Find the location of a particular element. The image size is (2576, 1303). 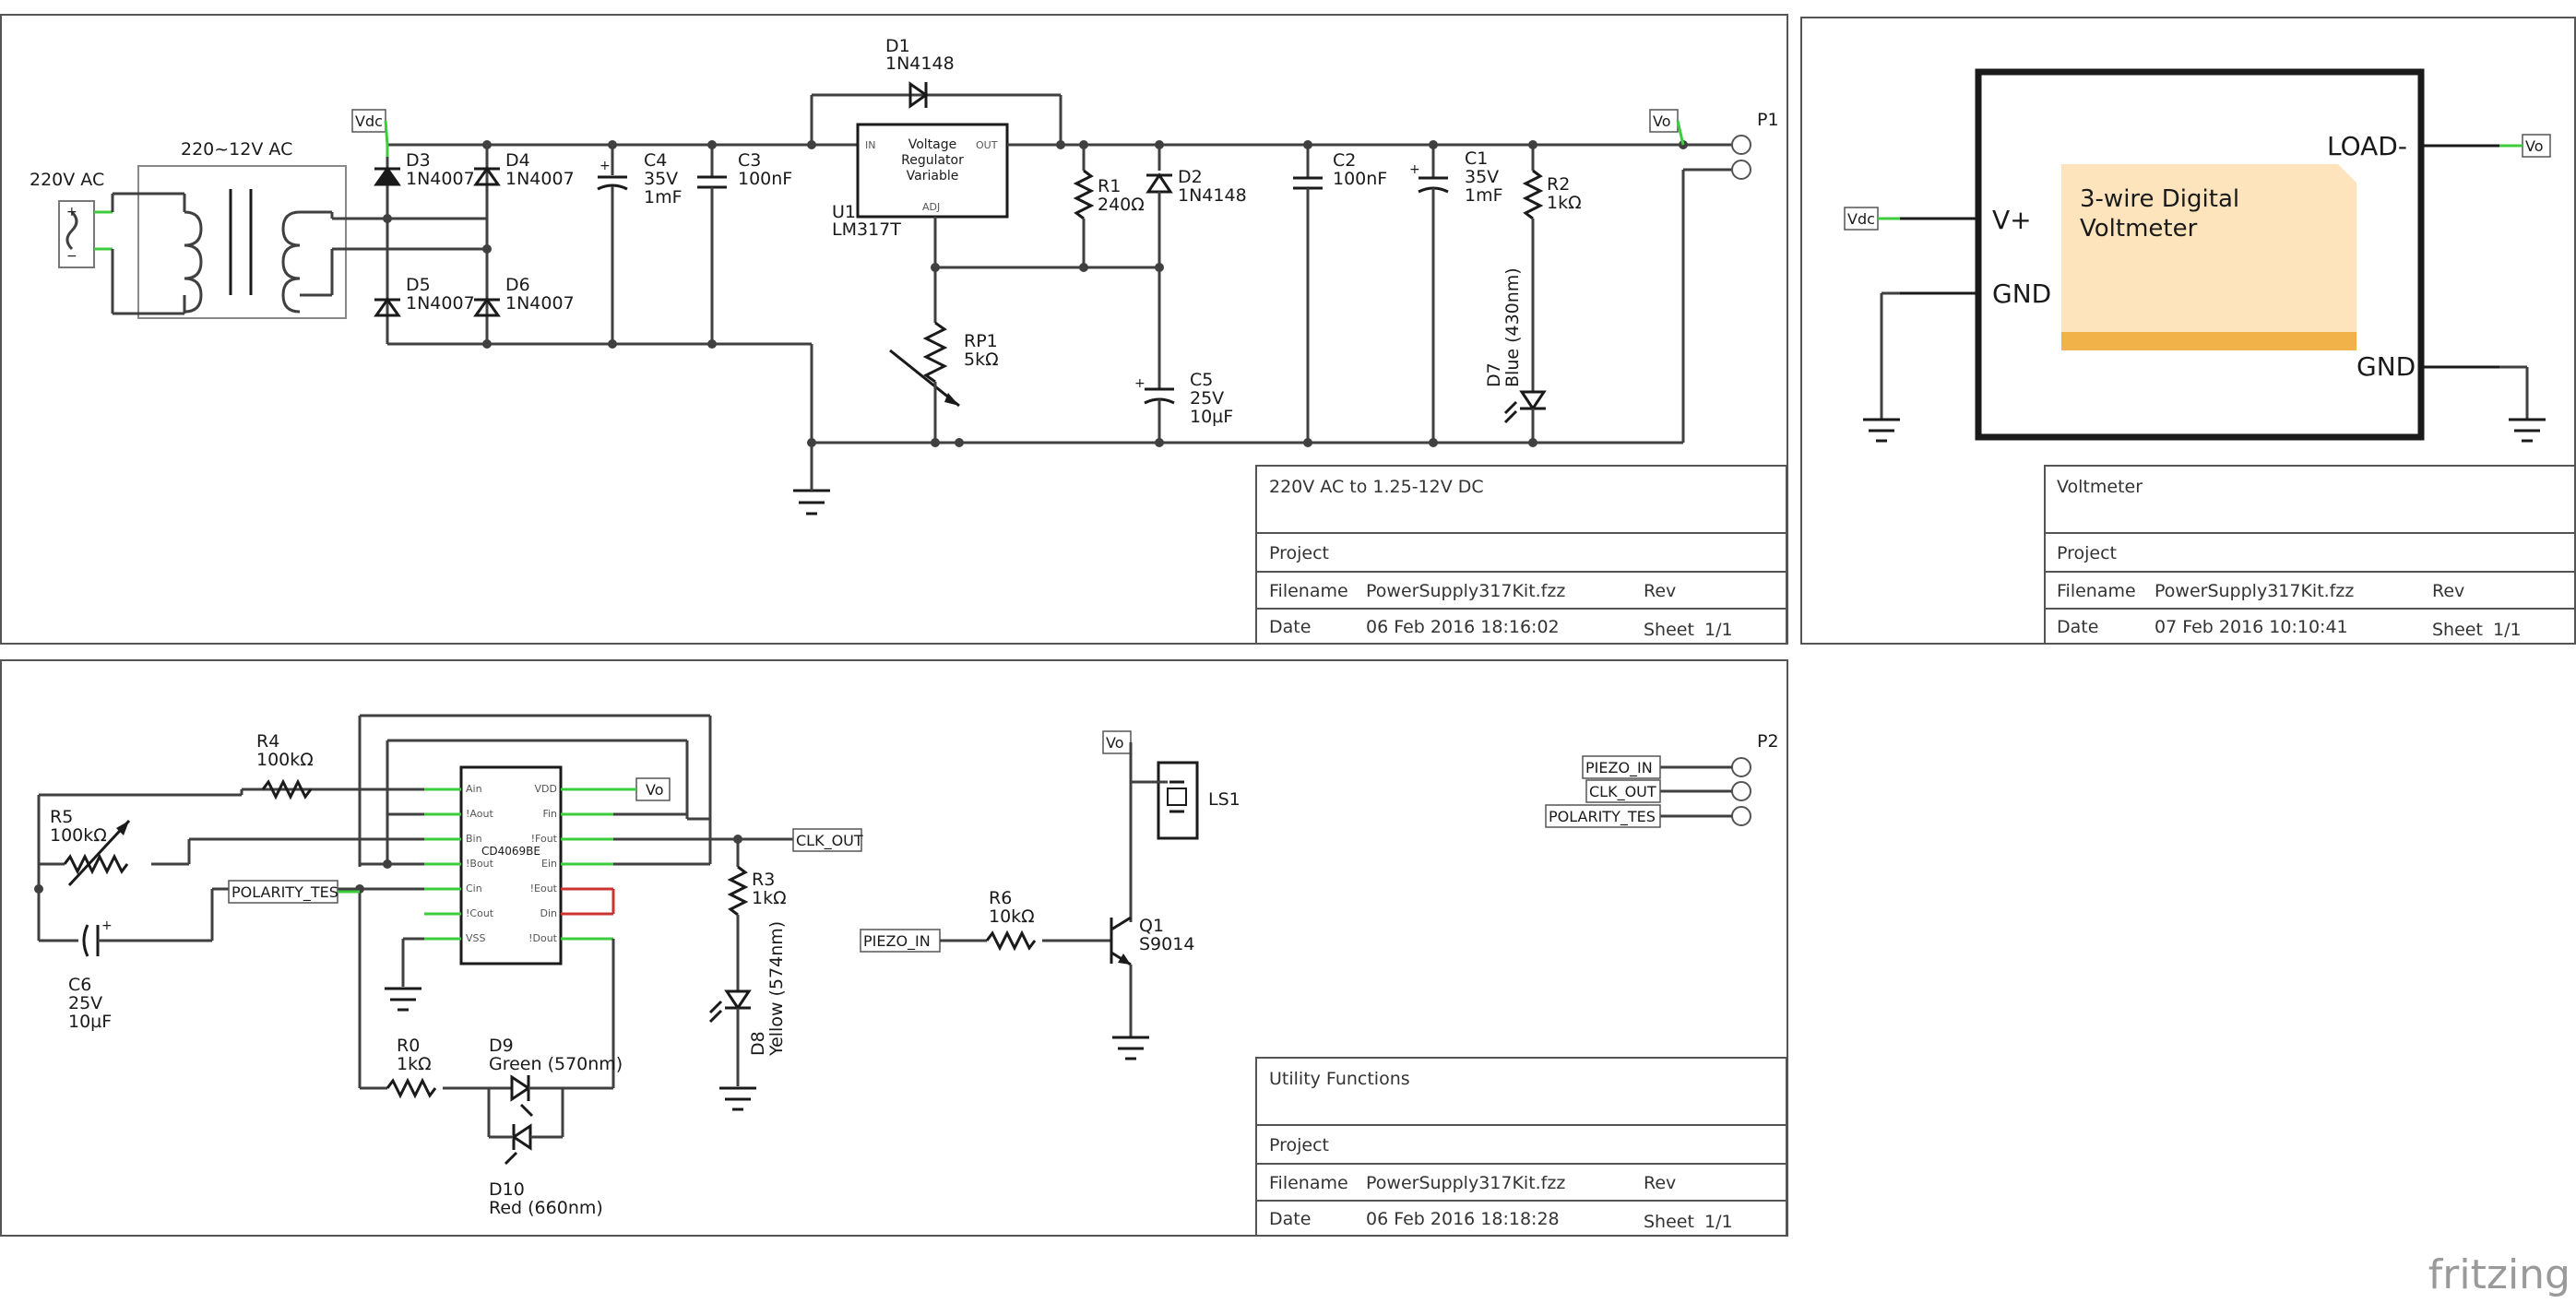

label-c6v1: 25V is located at coordinates (85, 1003).